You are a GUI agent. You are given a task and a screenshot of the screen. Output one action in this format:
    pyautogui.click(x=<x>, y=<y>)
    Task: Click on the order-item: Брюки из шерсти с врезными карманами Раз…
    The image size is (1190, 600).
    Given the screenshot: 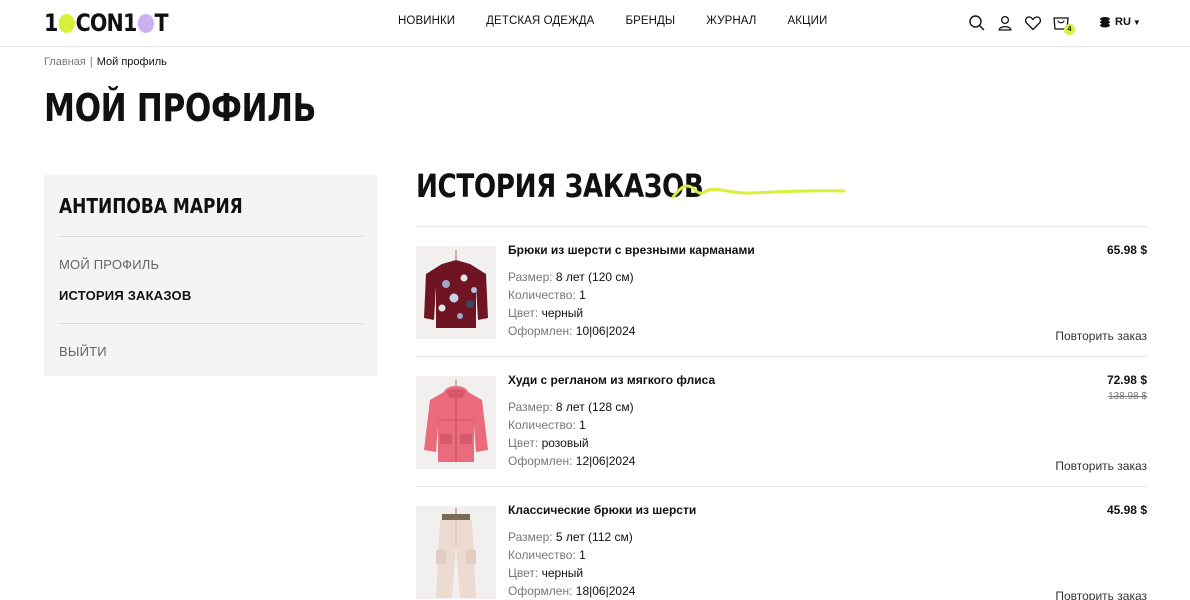 What is the action you would take?
    pyautogui.click(x=781, y=292)
    